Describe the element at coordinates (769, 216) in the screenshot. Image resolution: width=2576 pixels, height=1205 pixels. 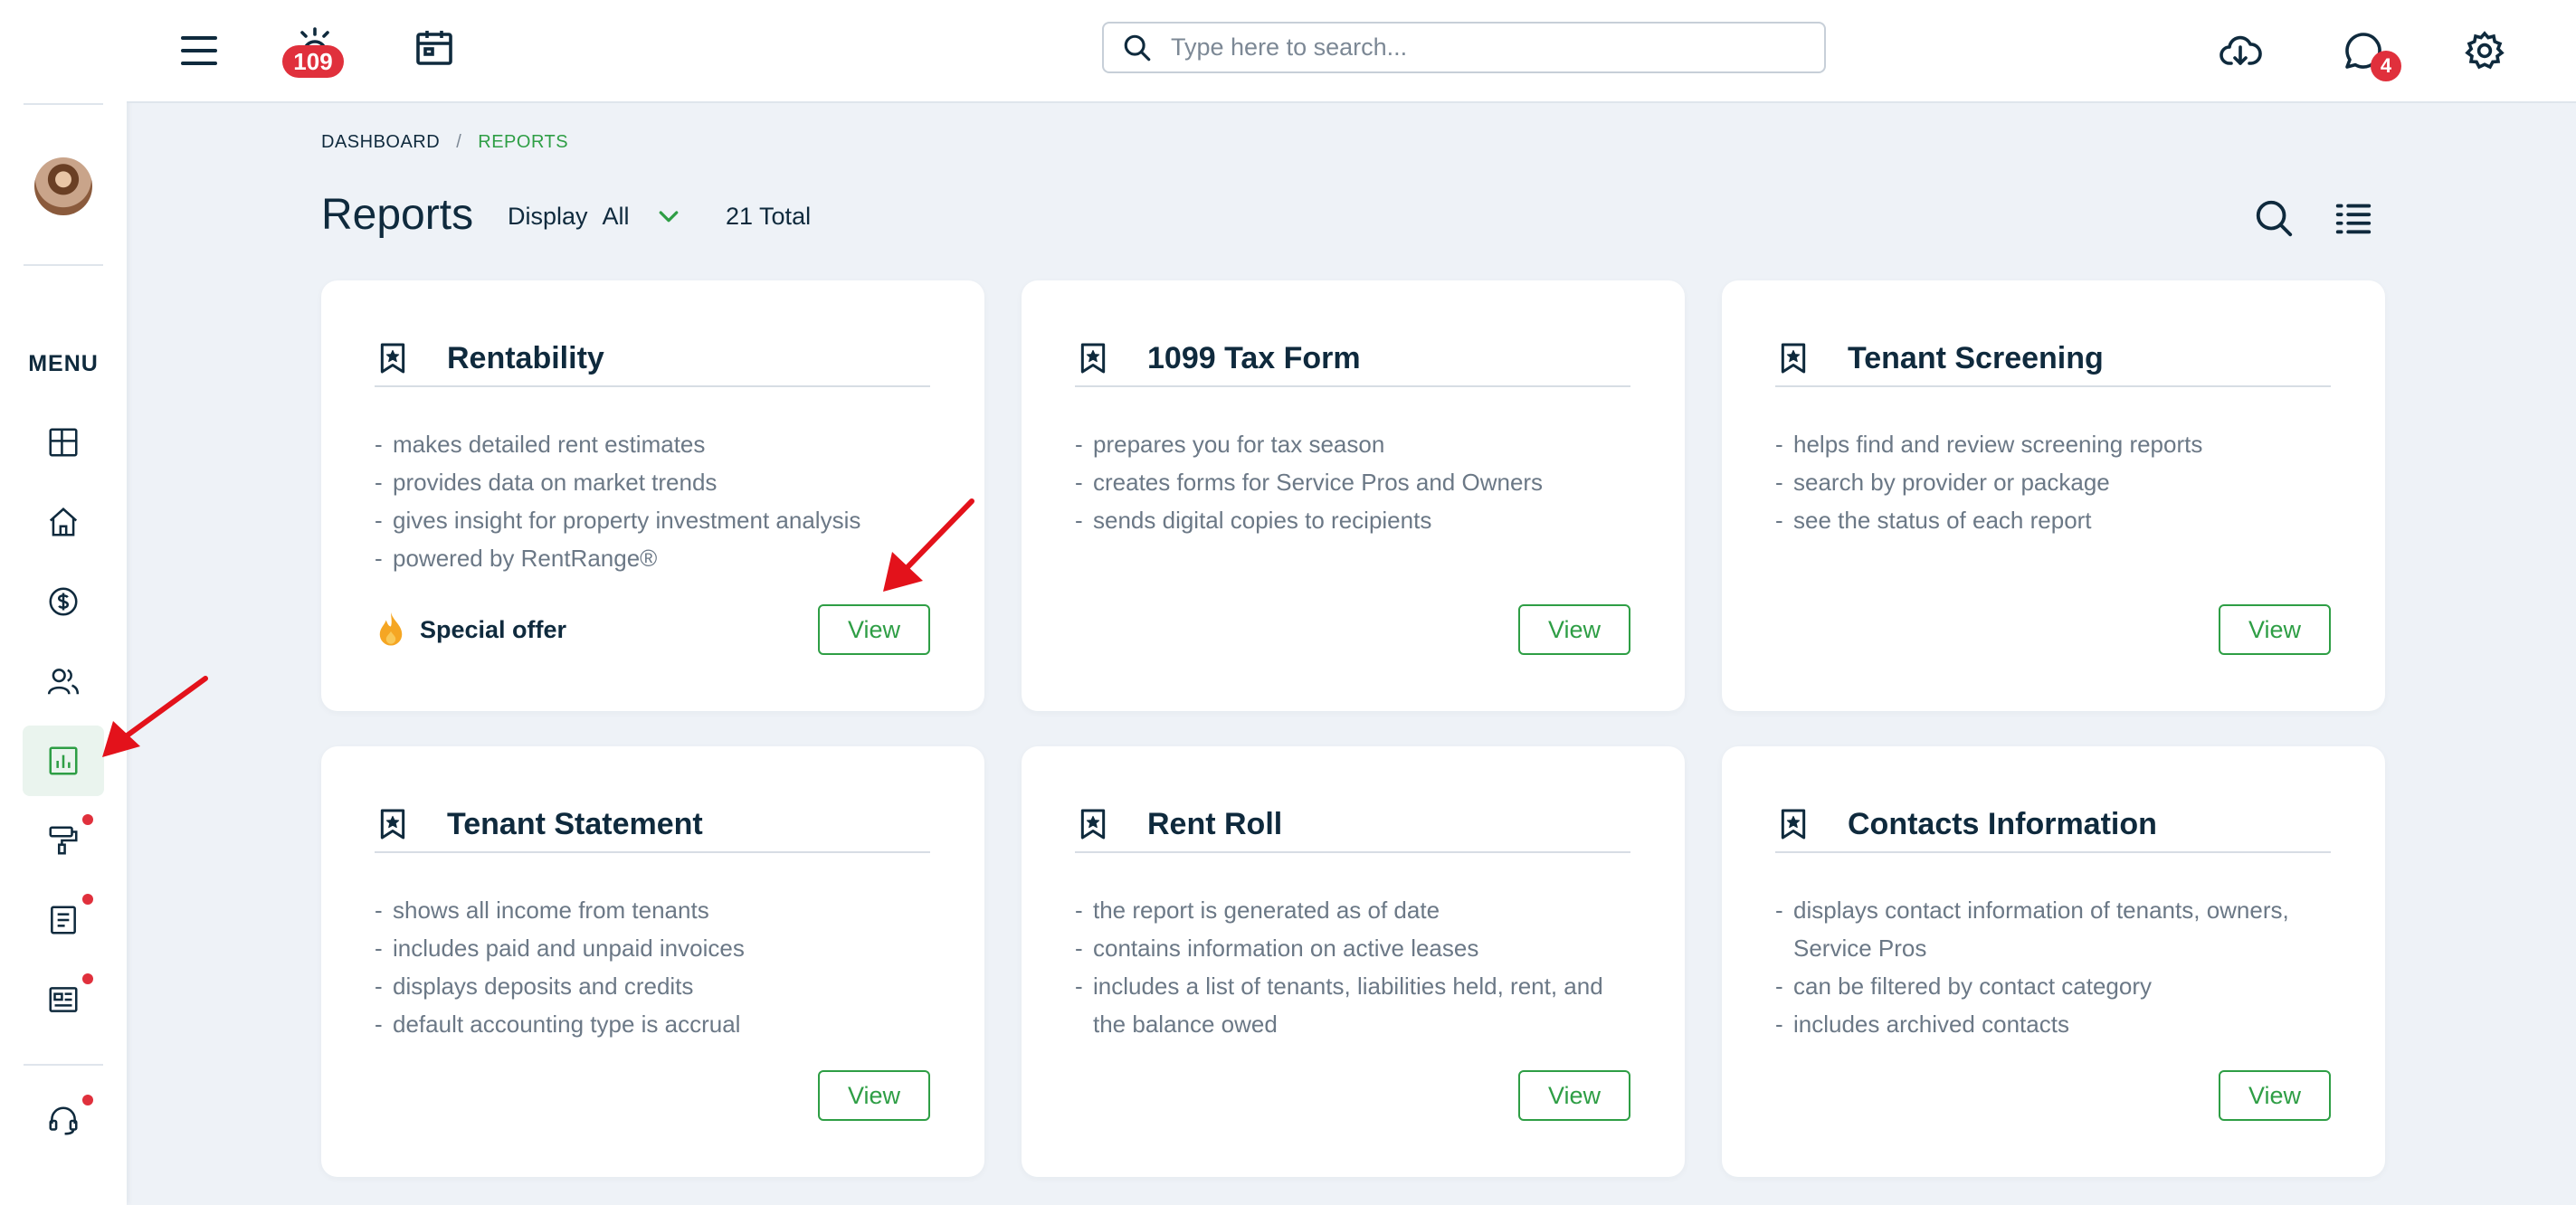
I see `total-count: 21 Total` at that location.